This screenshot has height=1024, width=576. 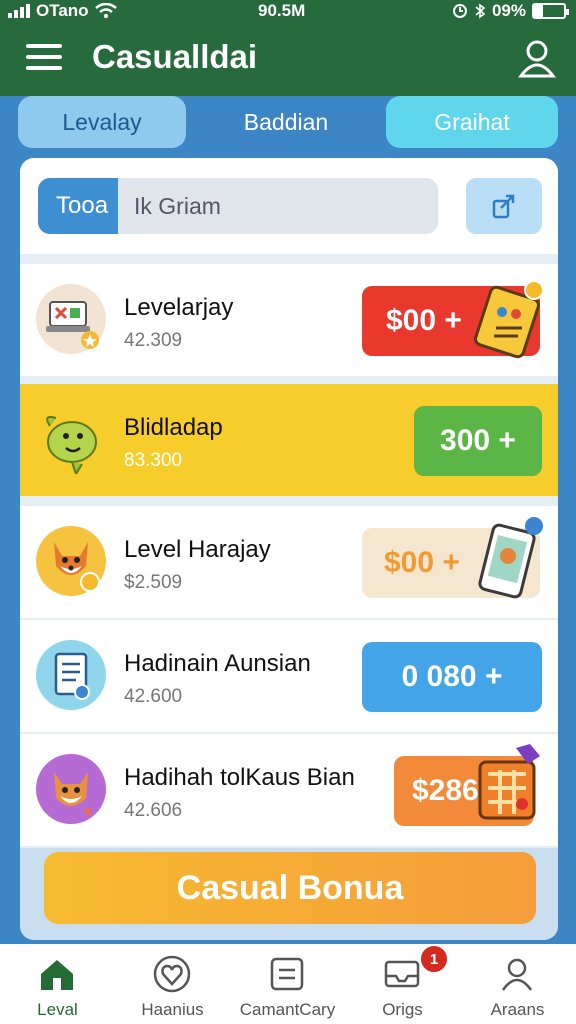 What do you see at coordinates (153, 696) in the screenshot?
I see `item-value: 42.600` at bounding box center [153, 696].